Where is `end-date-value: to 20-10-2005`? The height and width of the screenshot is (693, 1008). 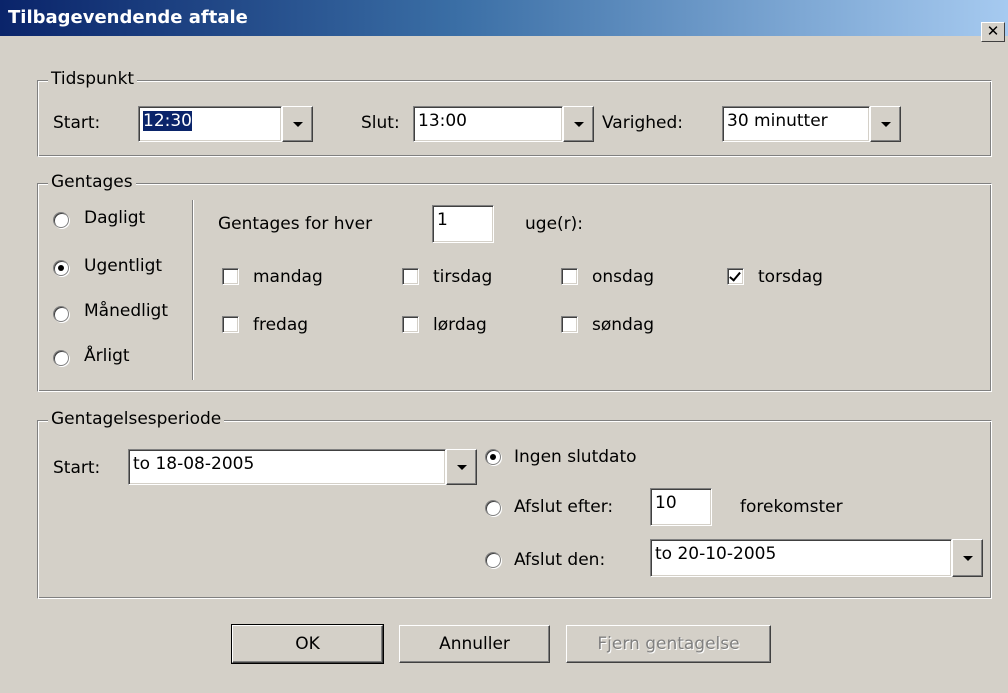 end-date-value: to 20-10-2005 is located at coordinates (716, 554).